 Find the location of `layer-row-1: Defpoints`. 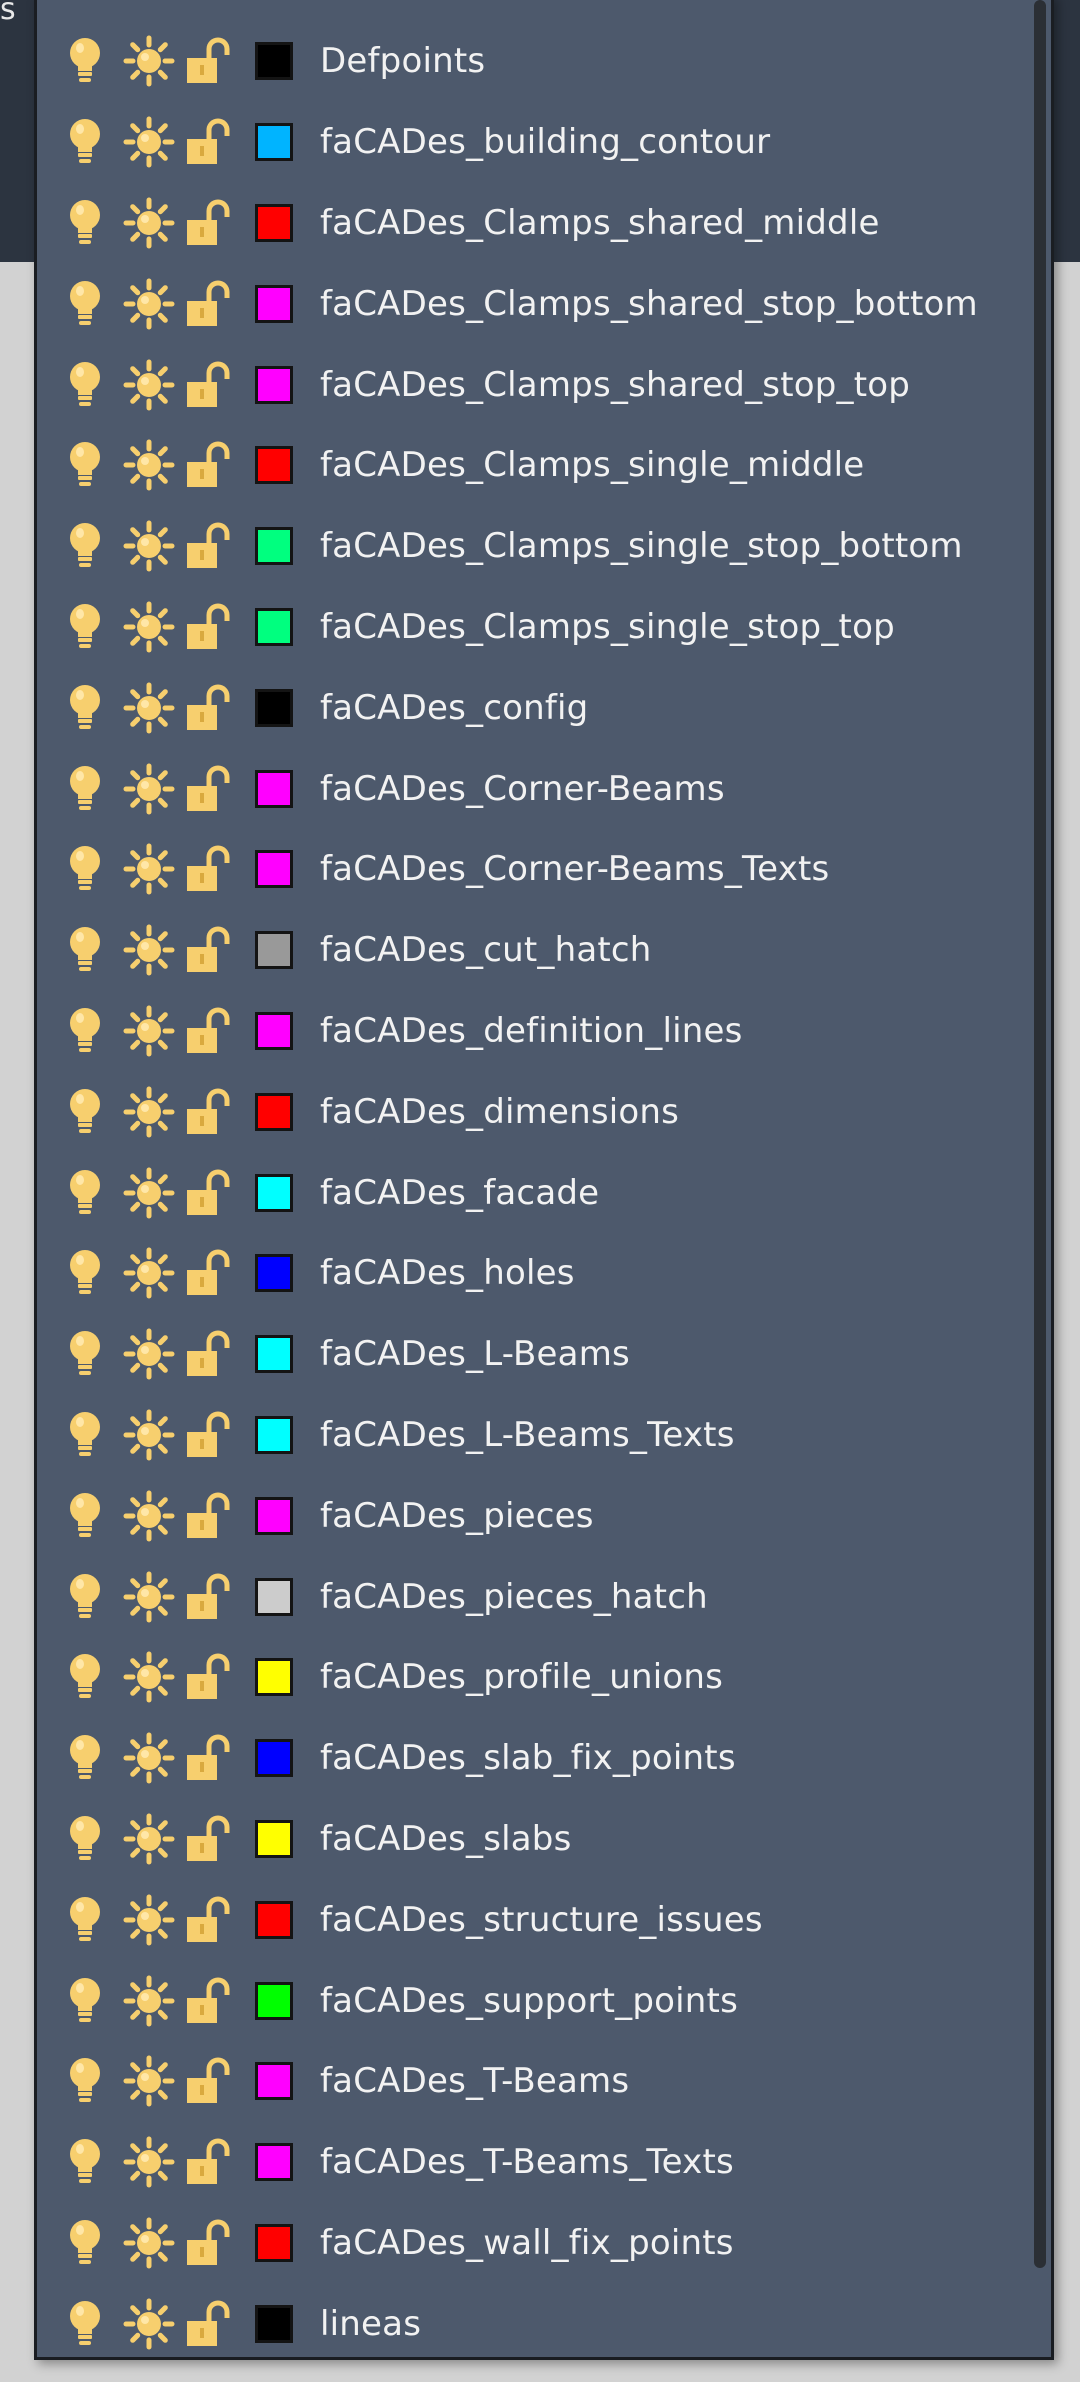

layer-row-1: Defpoints is located at coordinates (532, 61).